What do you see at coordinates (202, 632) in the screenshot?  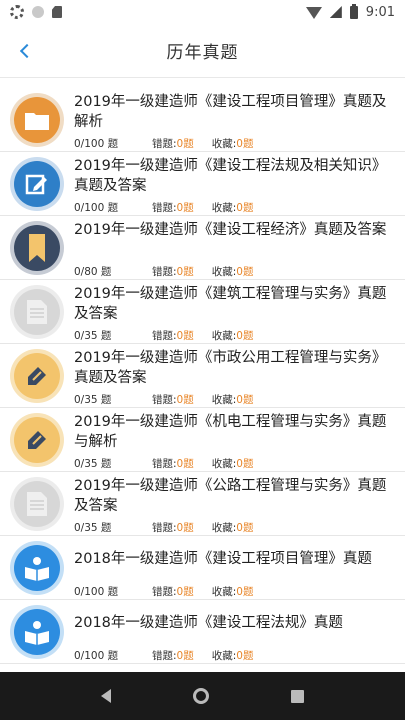 I see `list-item: 2018年一级建造师《建设工程法规》真题 0/100 题 错题: 0题 收藏: 0题` at bounding box center [202, 632].